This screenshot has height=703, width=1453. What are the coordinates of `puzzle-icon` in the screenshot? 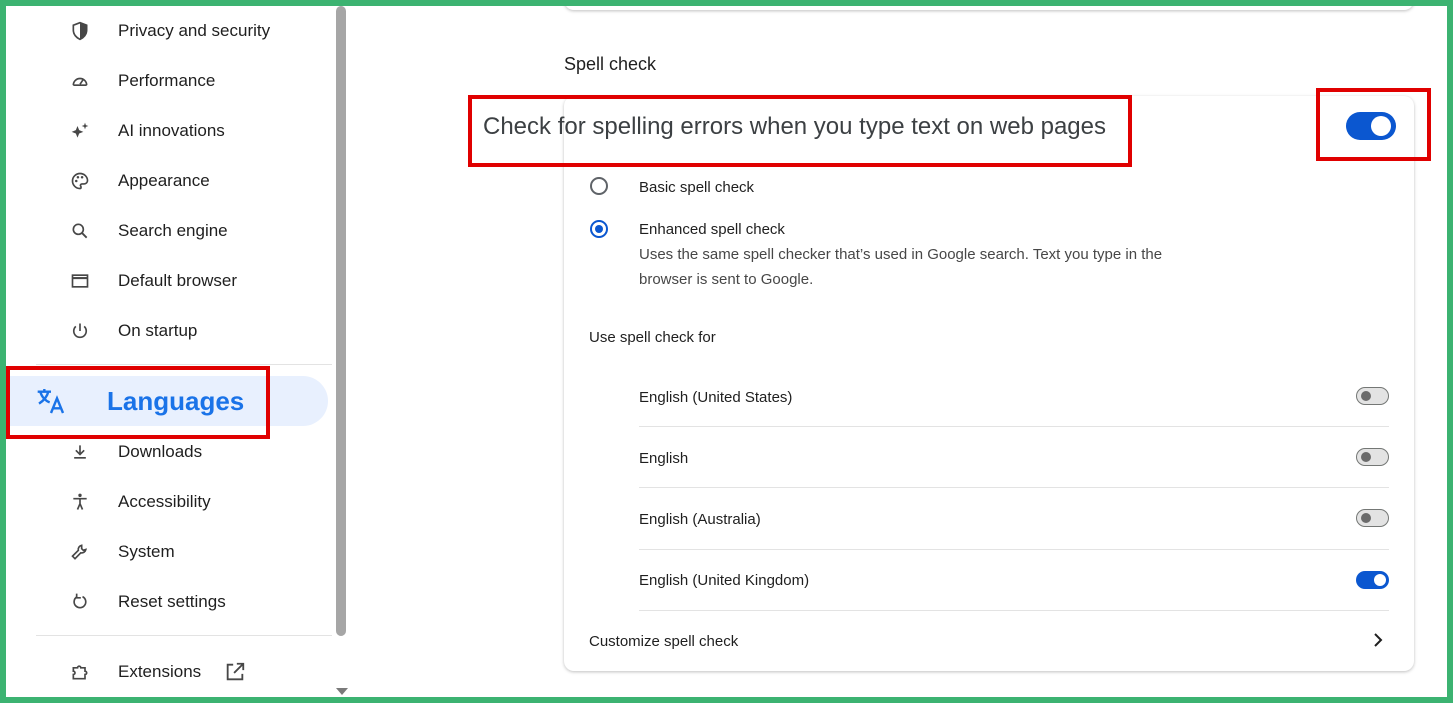 It's located at (80, 672).